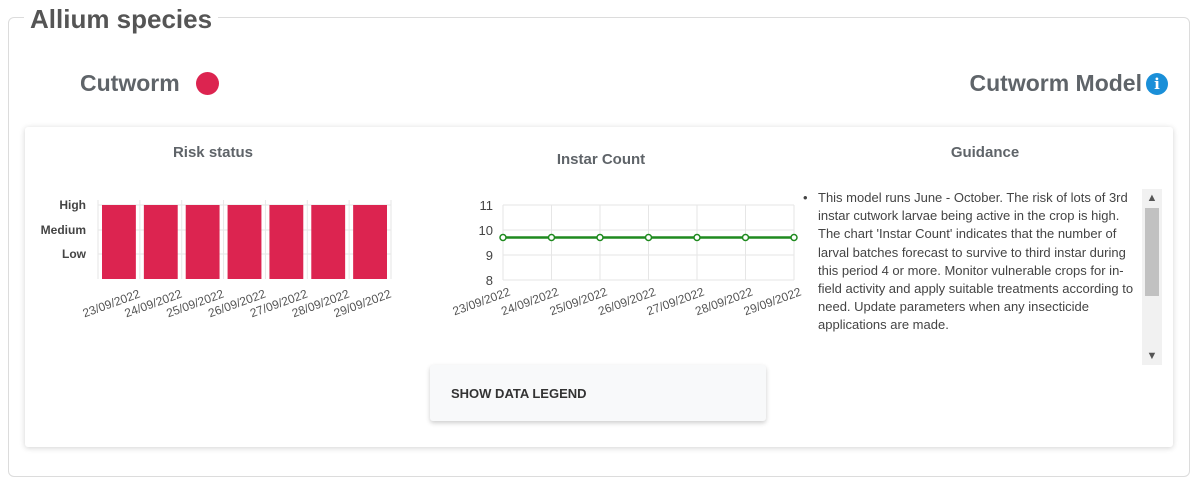 Image resolution: width=1200 pixels, height=477 pixels. What do you see at coordinates (72, 205) in the screenshot?
I see `risk-y-tick-label: High` at bounding box center [72, 205].